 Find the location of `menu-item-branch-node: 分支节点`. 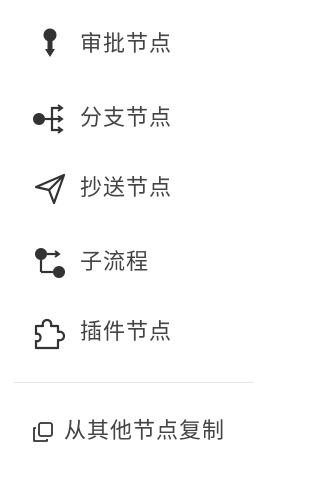

menu-item-branch-node: 分支节点 is located at coordinates (131, 119).